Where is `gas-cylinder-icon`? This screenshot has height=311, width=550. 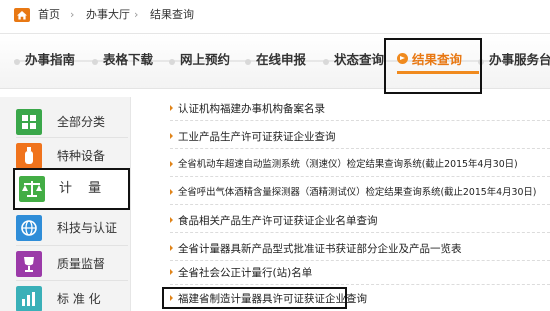 gas-cylinder-icon is located at coordinates (29, 156).